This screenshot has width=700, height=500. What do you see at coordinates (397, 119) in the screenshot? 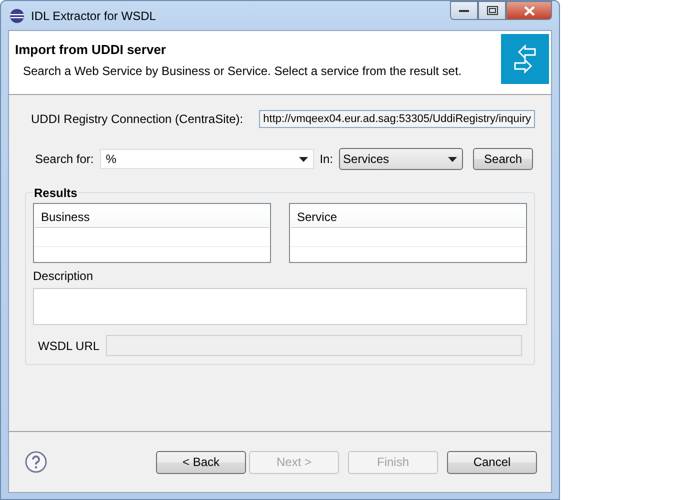
I see `connection-field: http://vmqeex04.eur.ad.sag:53305/UddiRegistry/inquiry` at bounding box center [397, 119].